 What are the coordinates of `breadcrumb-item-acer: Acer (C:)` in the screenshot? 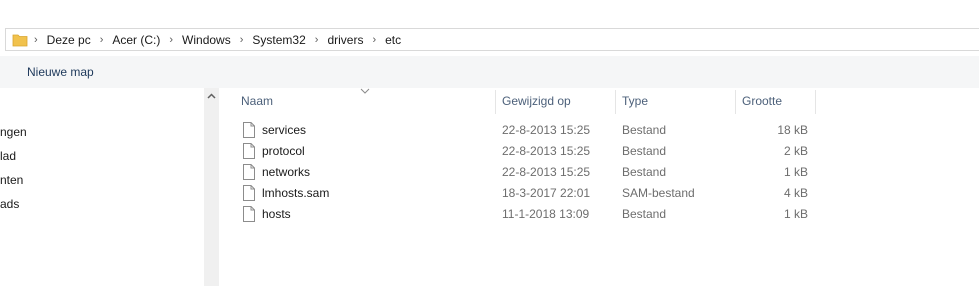 It's located at (136, 40).